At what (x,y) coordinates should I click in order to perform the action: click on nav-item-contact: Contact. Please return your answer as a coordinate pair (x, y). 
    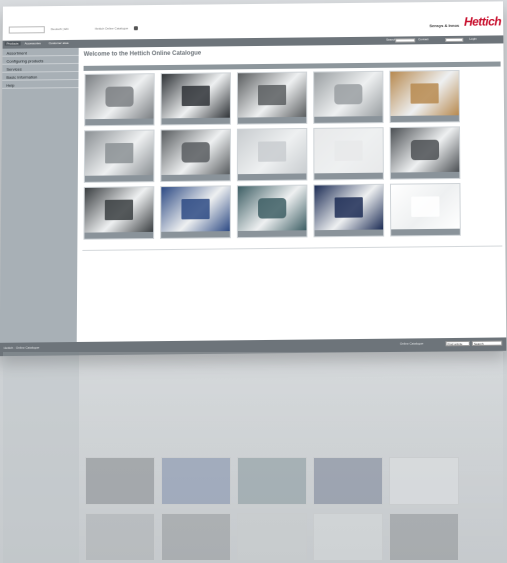
    Looking at the image, I should click on (423, 39).